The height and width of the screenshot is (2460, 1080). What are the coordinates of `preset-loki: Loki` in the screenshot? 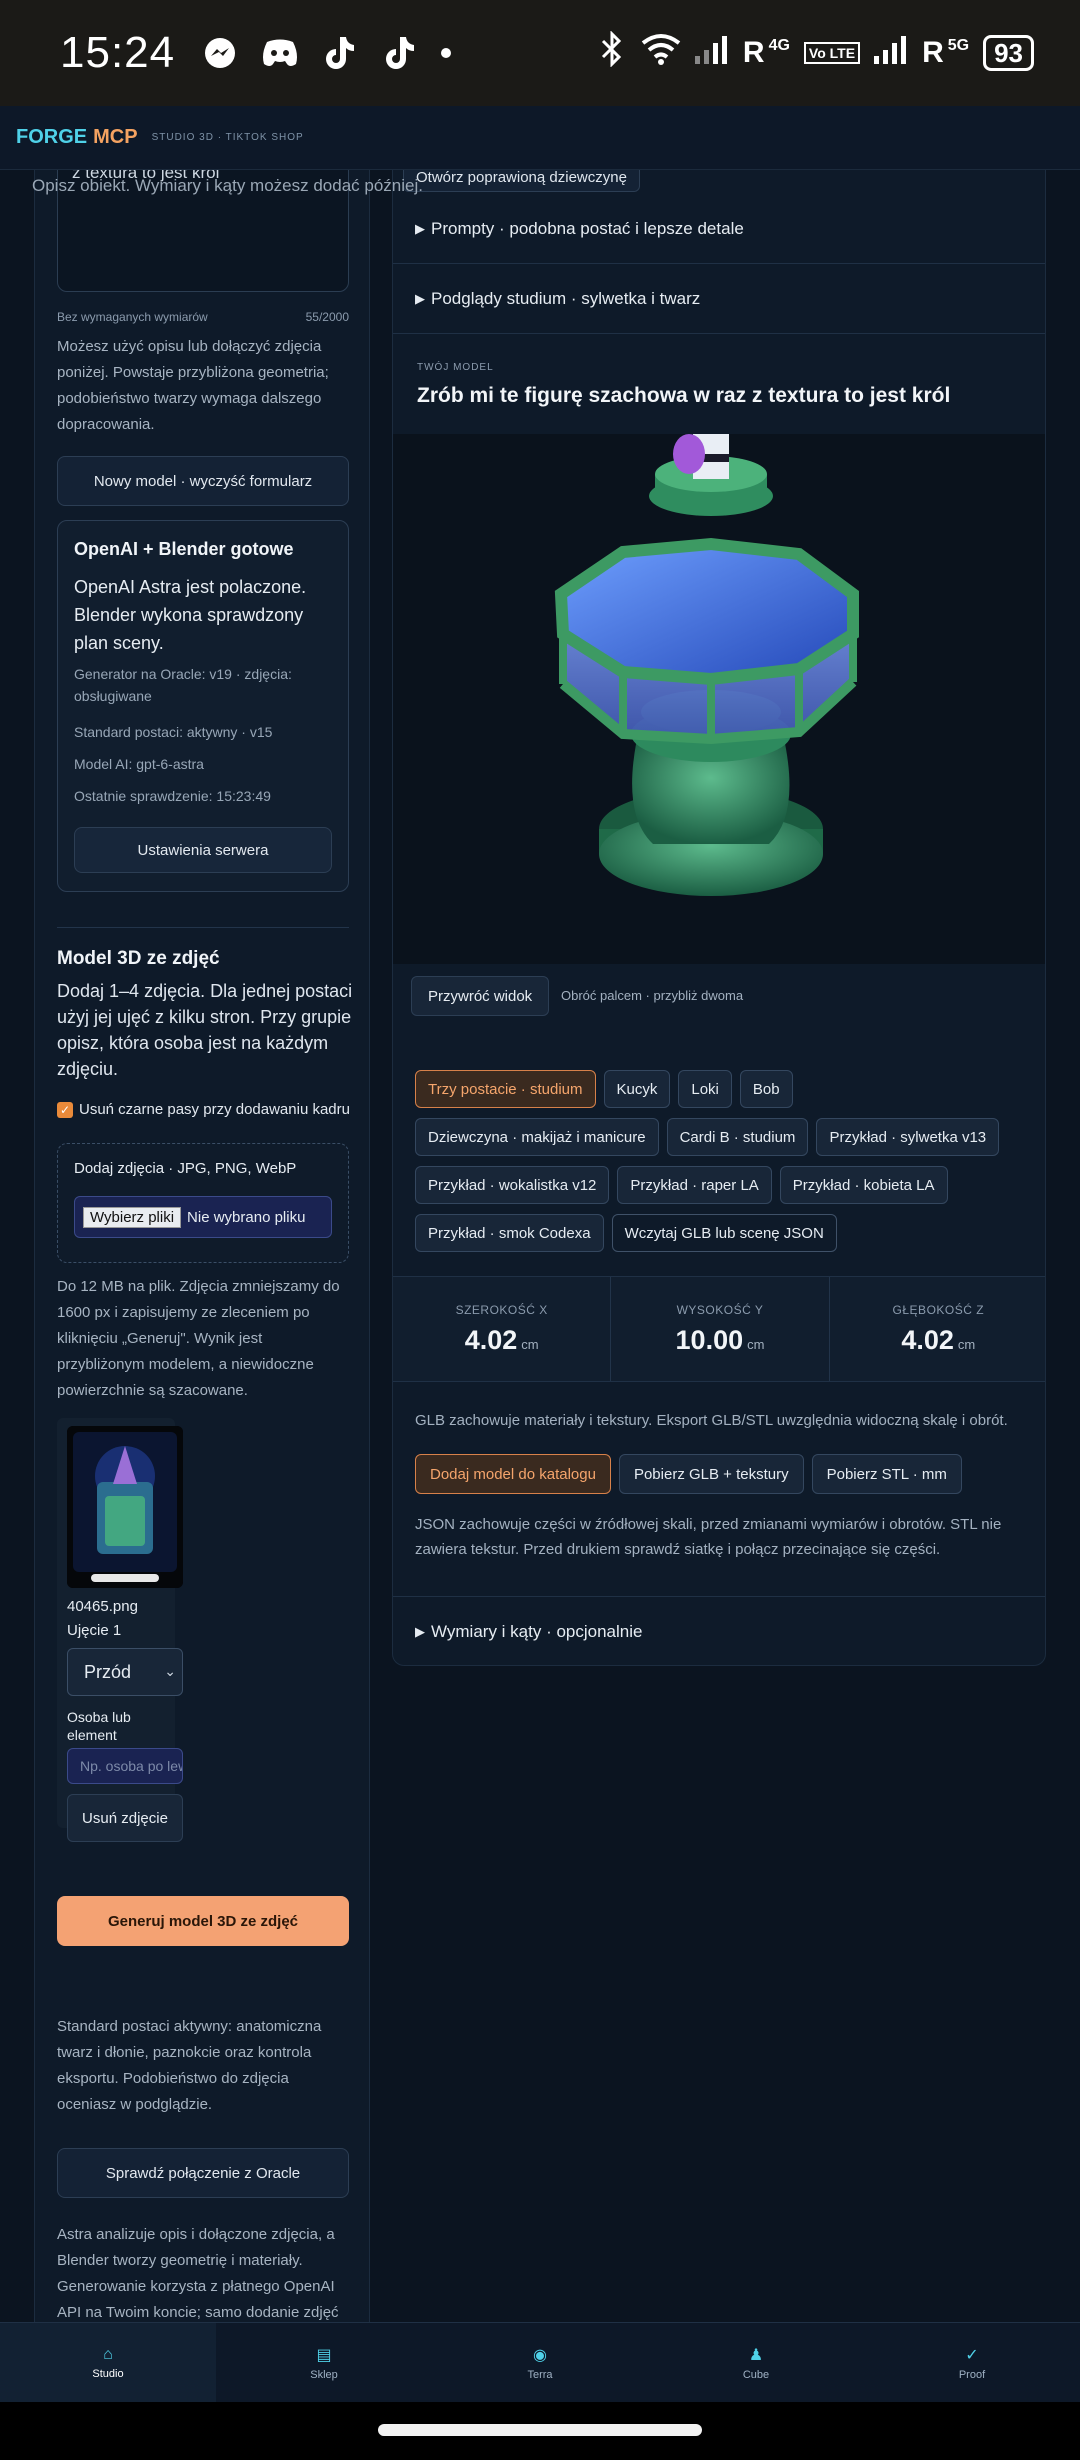 It's located at (705, 1089).